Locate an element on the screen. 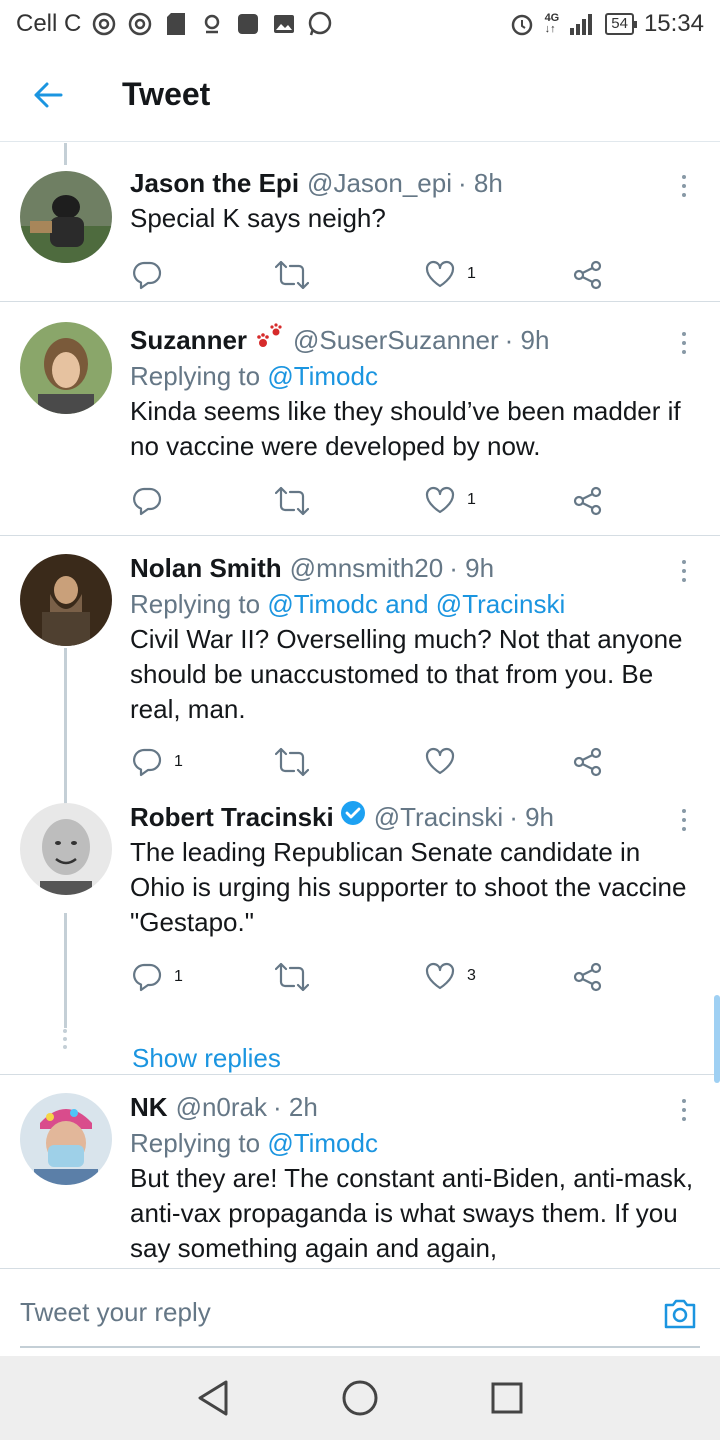  paw-prints-icon is located at coordinates (270, 336).